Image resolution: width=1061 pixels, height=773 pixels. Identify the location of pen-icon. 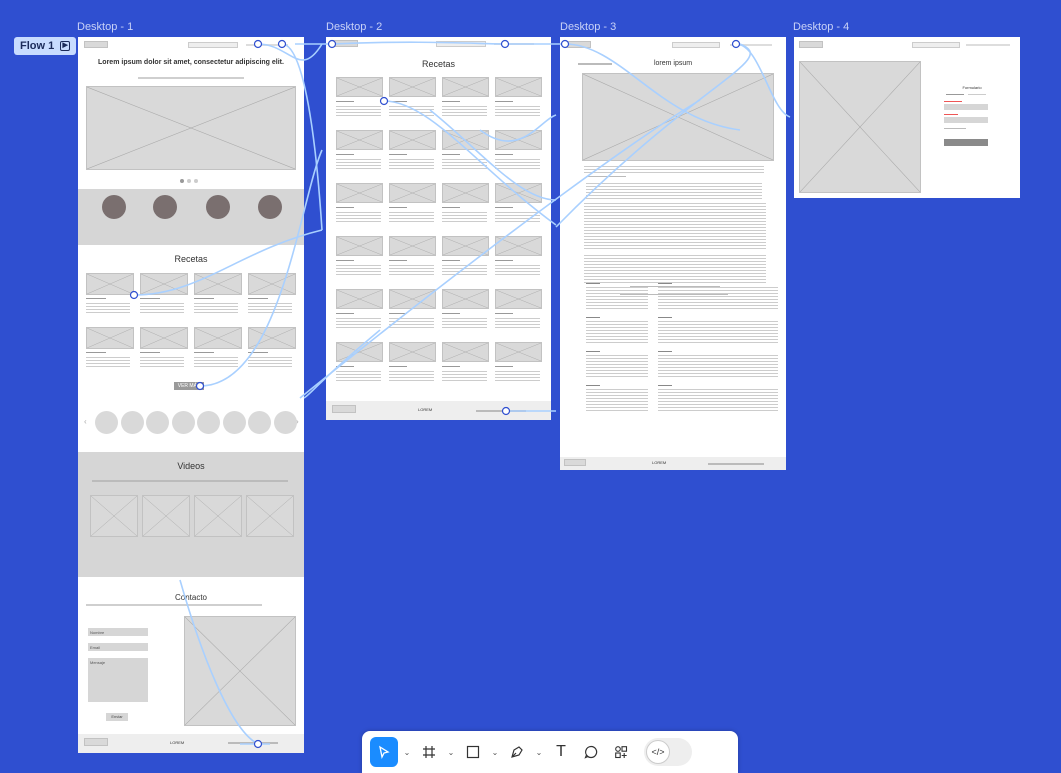
(517, 752).